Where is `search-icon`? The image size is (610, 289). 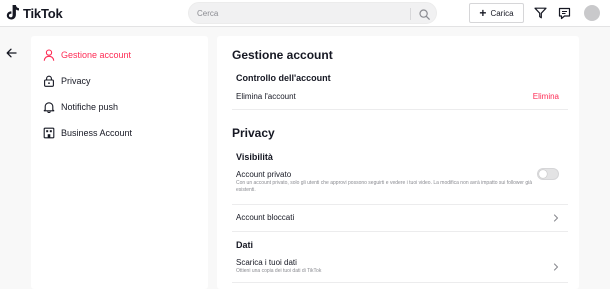
search-icon is located at coordinates (424, 14).